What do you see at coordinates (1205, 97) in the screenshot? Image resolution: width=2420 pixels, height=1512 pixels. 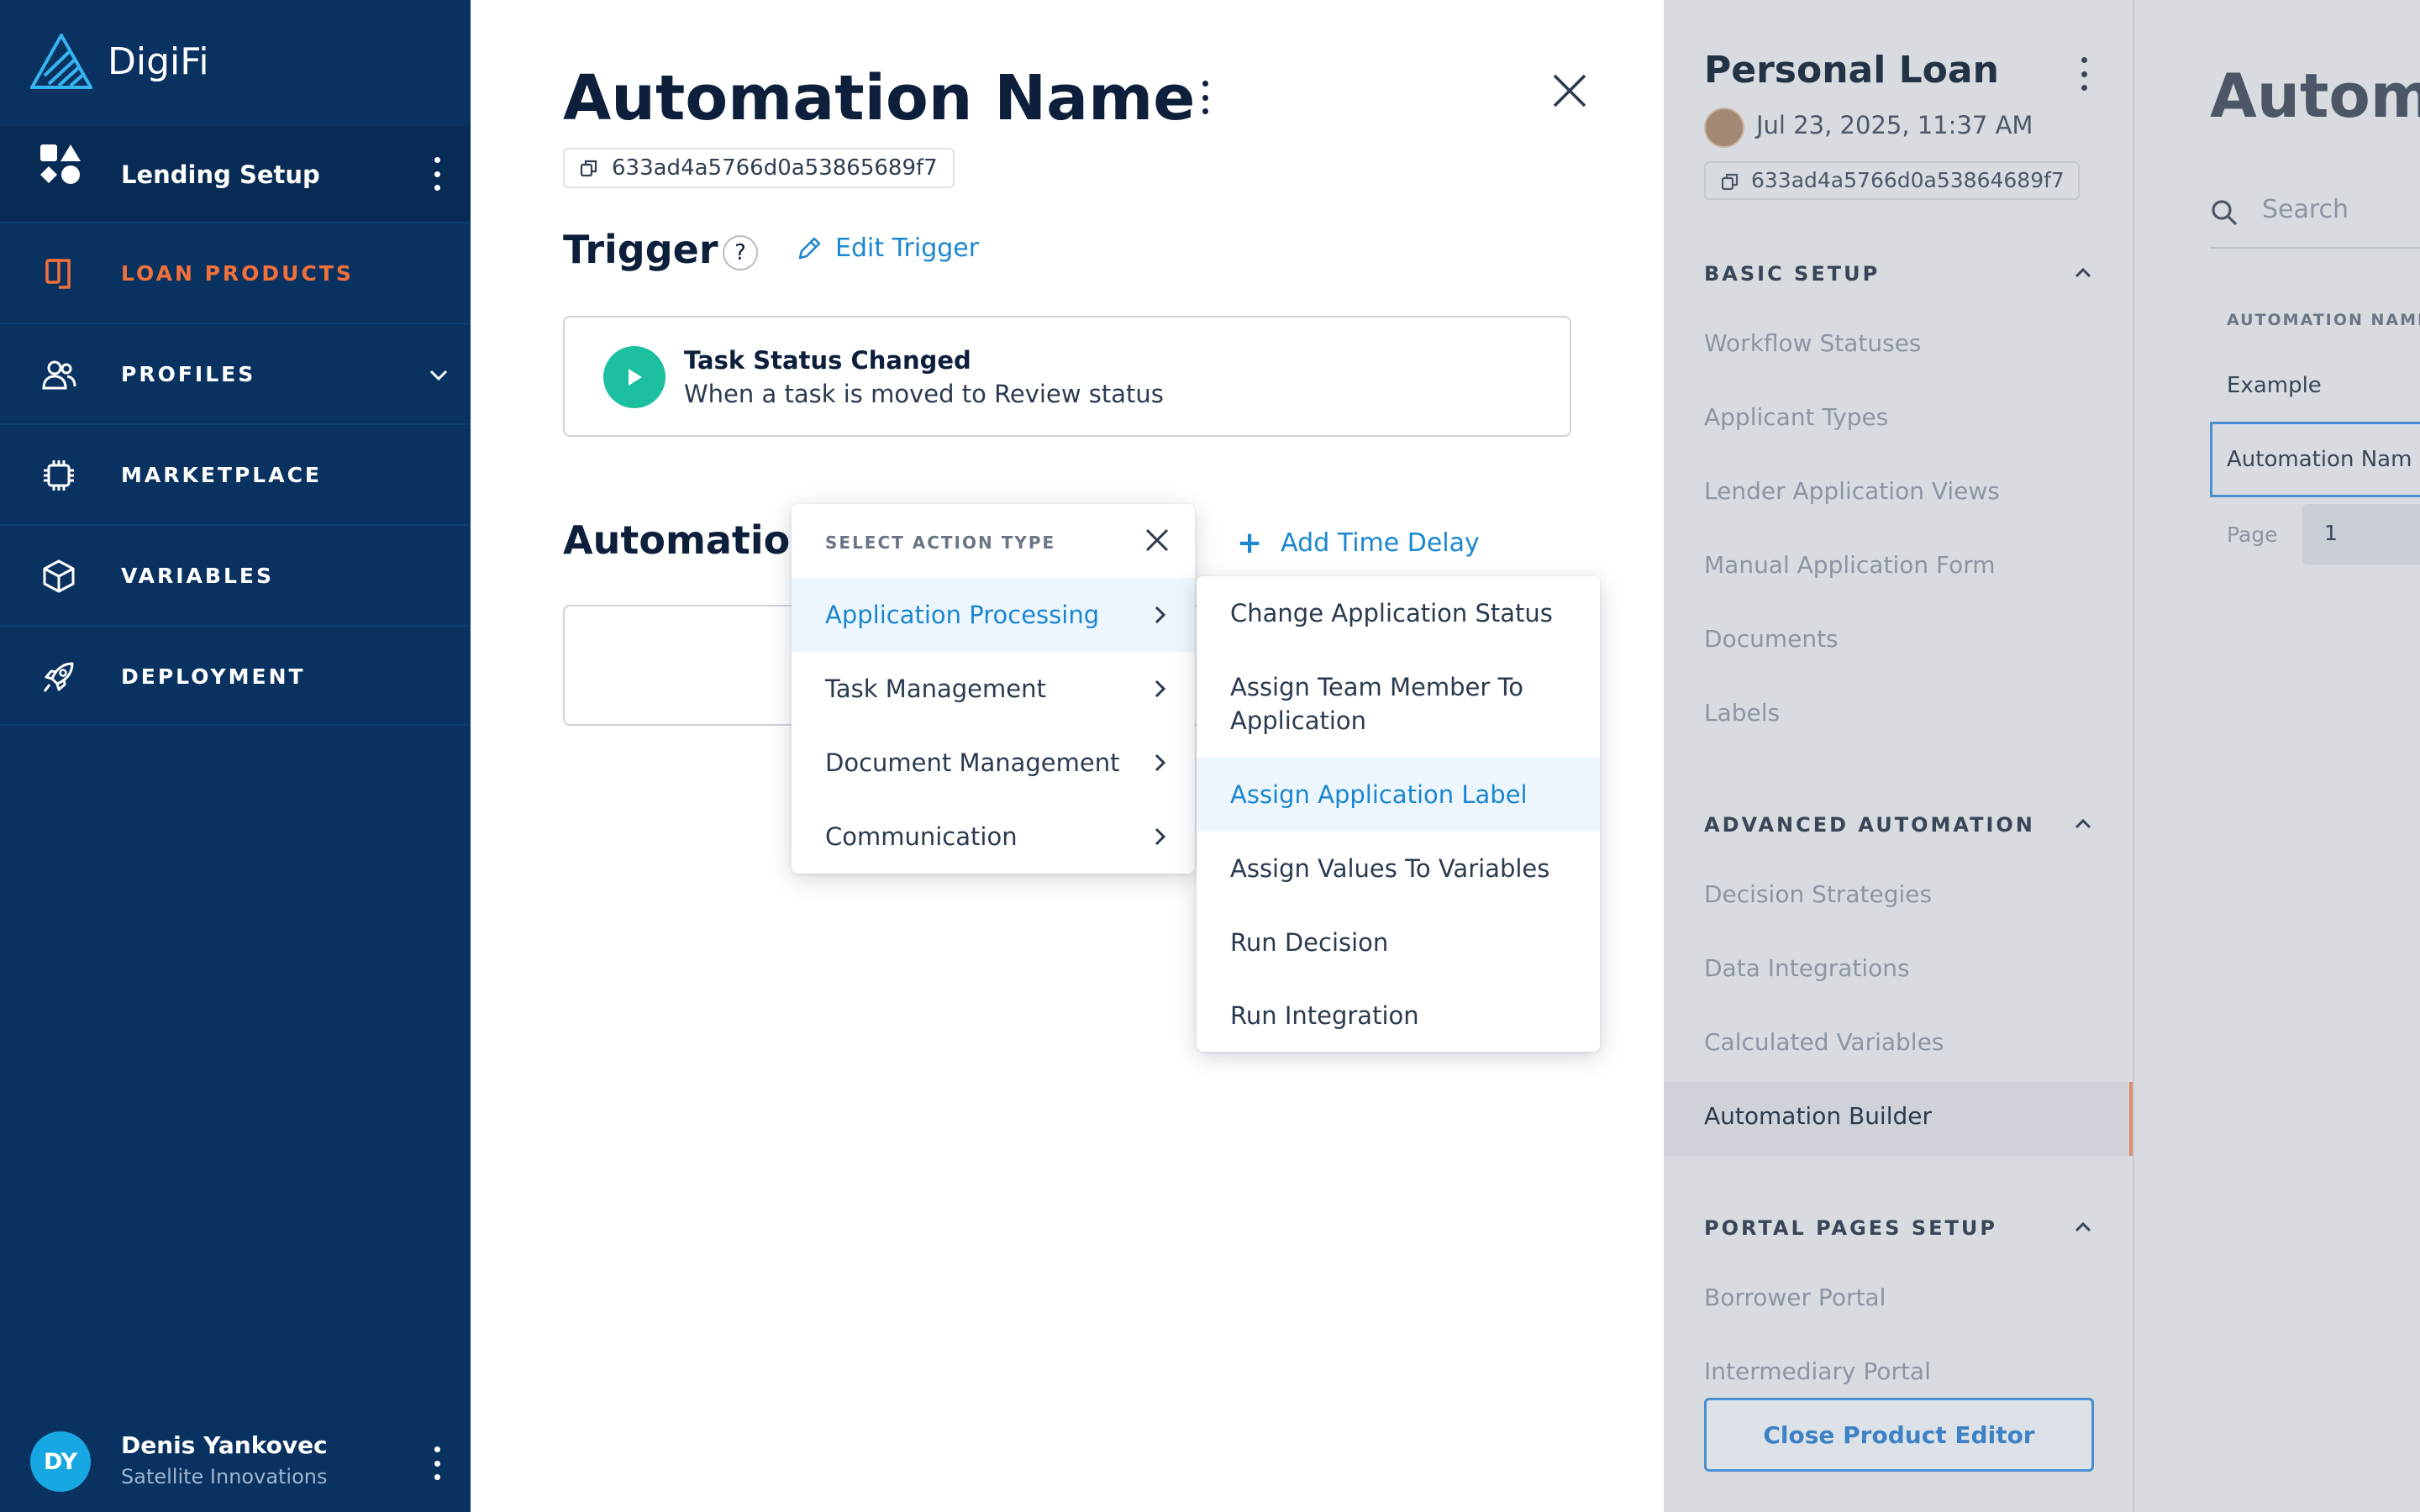 I see `automation-menu-icon` at bounding box center [1205, 97].